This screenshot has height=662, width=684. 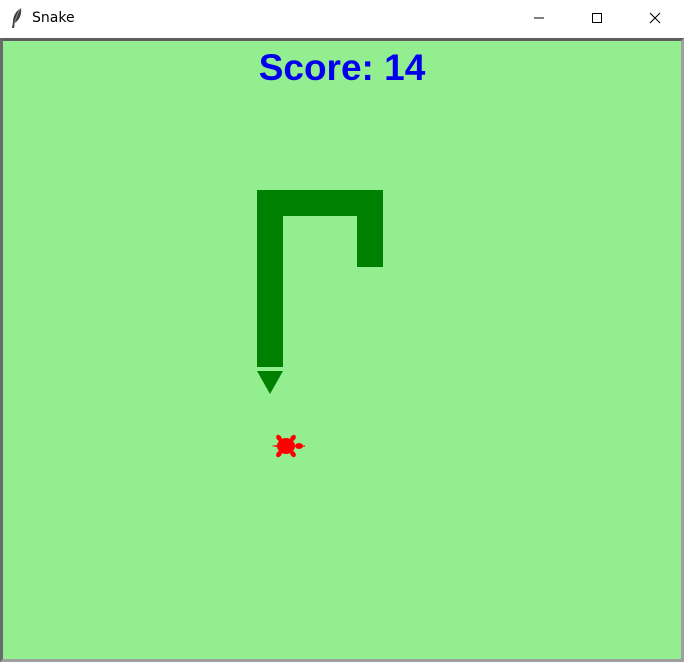 What do you see at coordinates (53, 18) in the screenshot?
I see `window-title: Snake` at bounding box center [53, 18].